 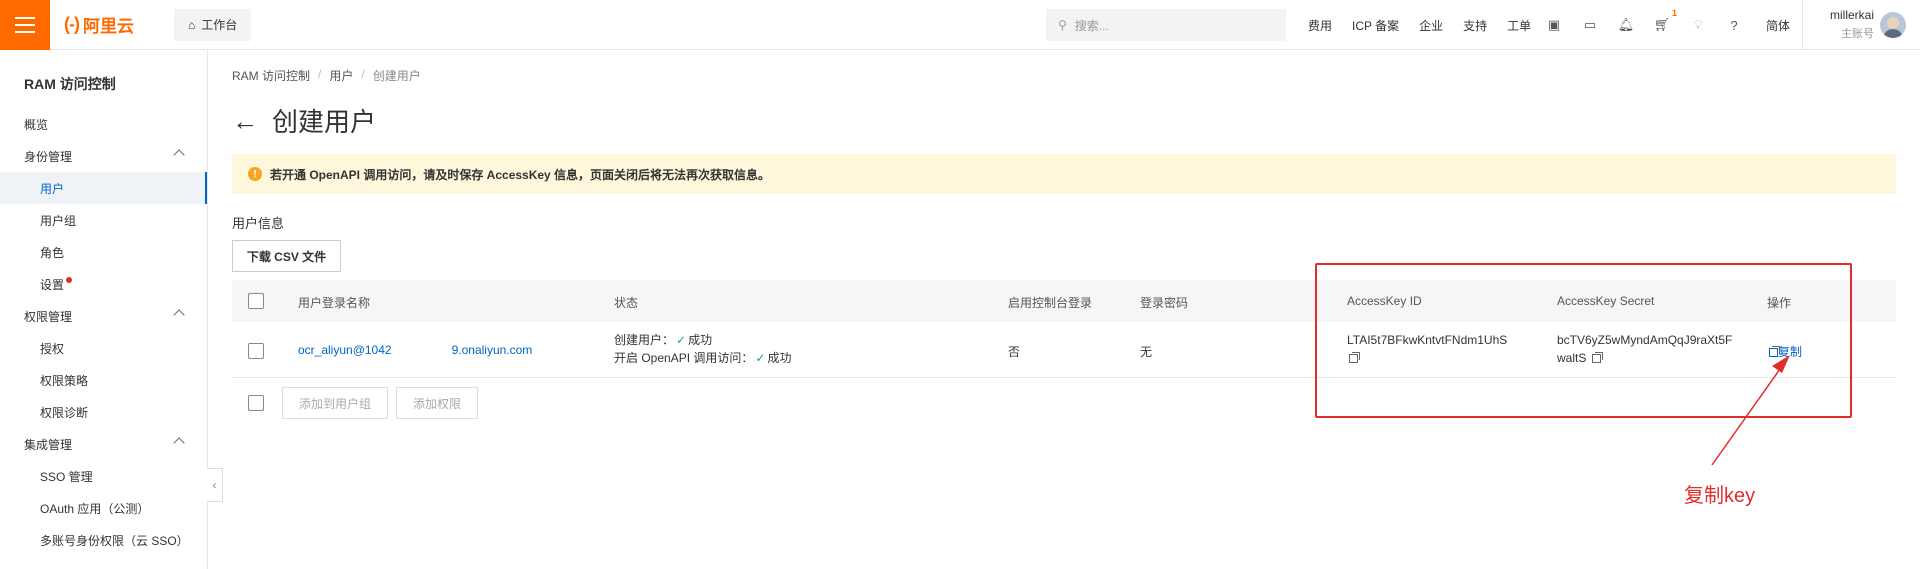 What do you see at coordinates (1375, 25) in the screenshot?
I see `nav-link-icp: ICP 备案` at bounding box center [1375, 25].